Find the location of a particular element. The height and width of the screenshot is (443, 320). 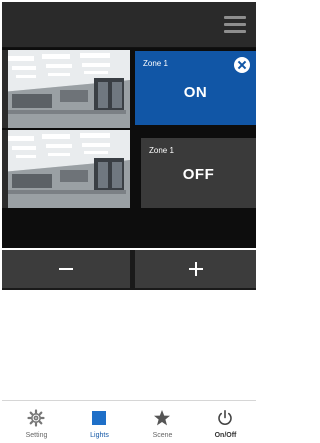

tab-on-off: On/Off is located at coordinates (225, 422).